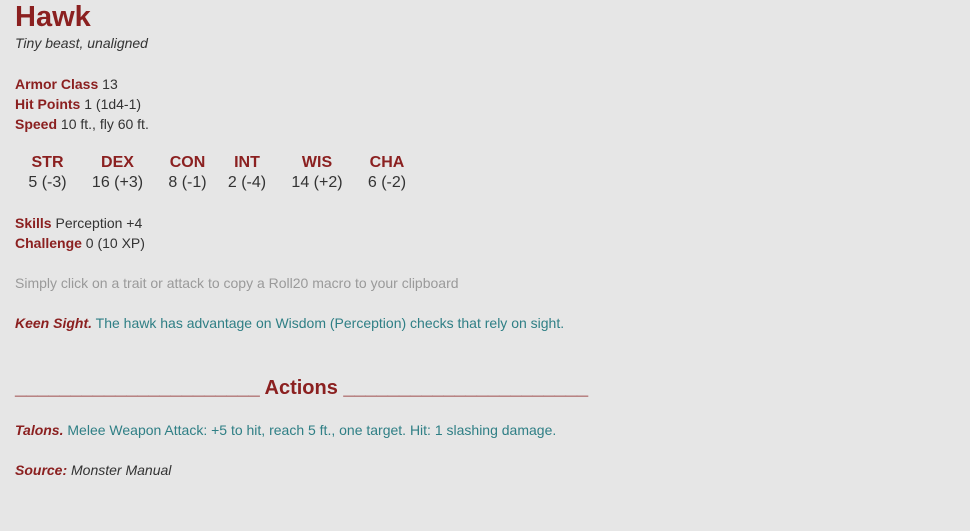  Describe the element at coordinates (117, 182) in the screenshot. I see `ability-value: 16 (+3)` at that location.